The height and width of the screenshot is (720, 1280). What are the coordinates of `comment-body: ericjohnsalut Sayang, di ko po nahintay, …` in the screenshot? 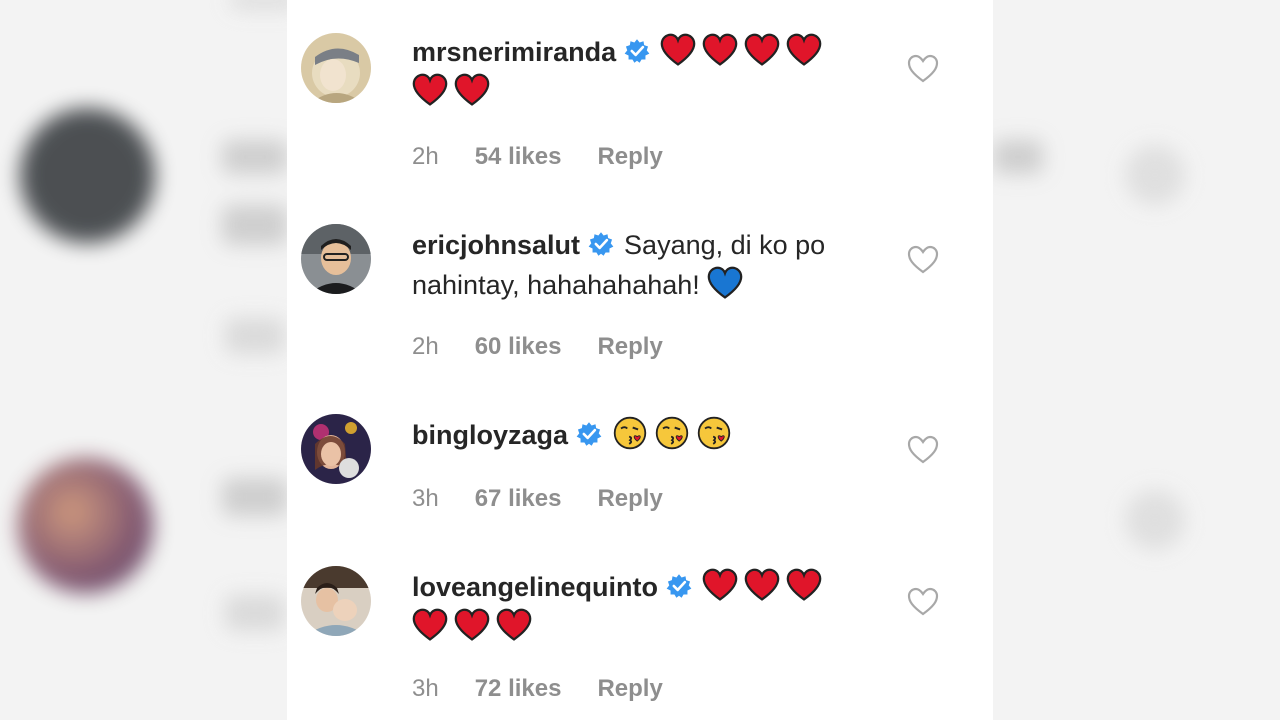 It's located at (647, 265).